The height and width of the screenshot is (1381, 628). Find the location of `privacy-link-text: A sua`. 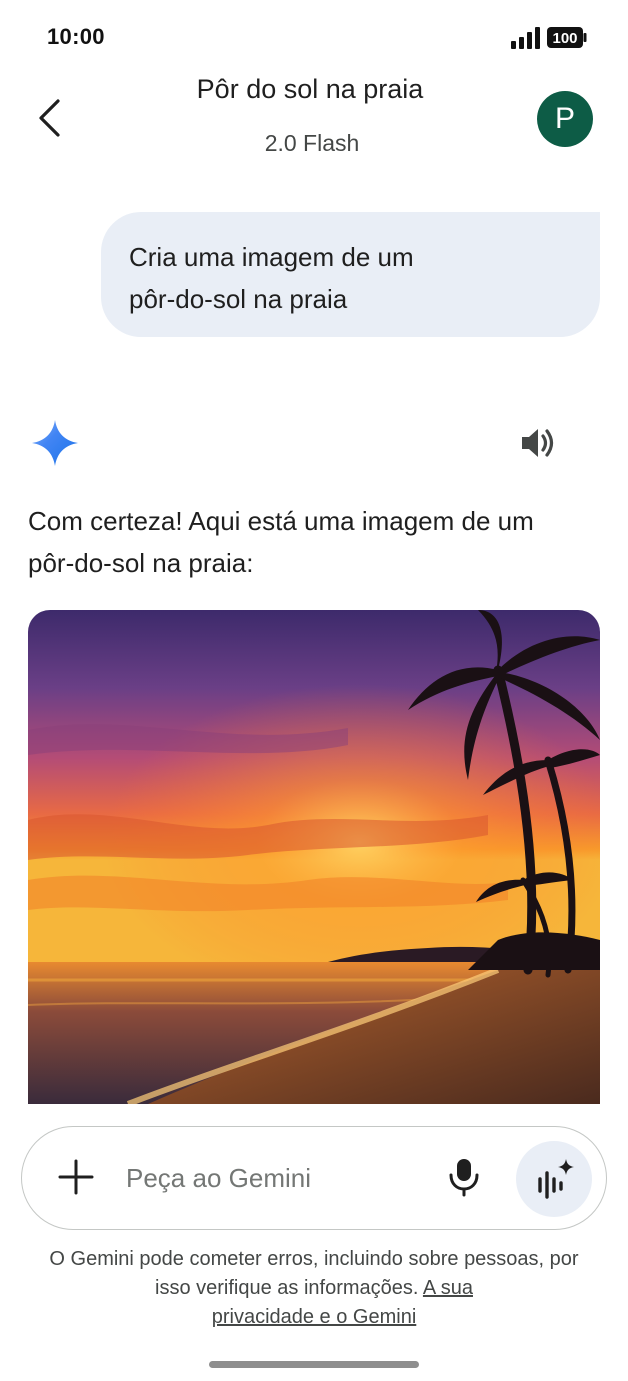

privacy-link-text: A sua is located at coordinates (448, 1288).